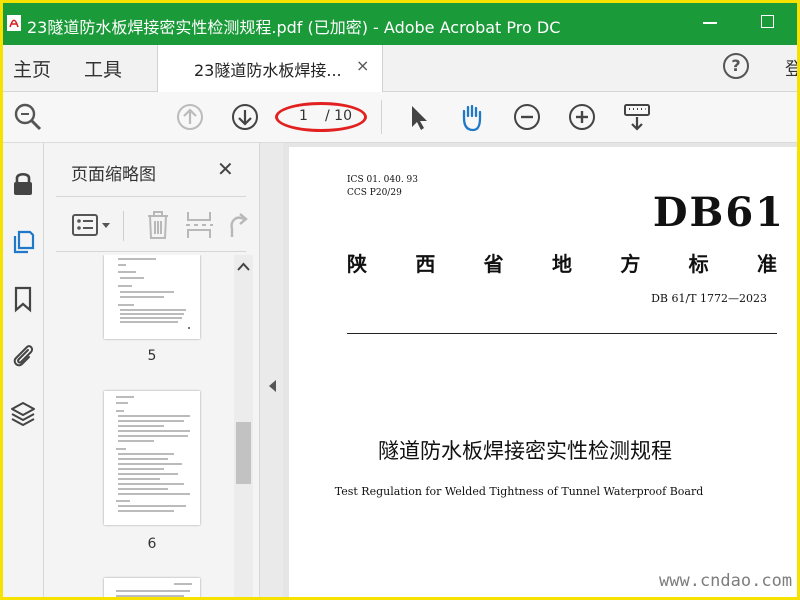 The width and height of the screenshot is (800, 600). What do you see at coordinates (382, 180) in the screenshot?
I see `ics-code: ICS 01. 040. 93` at bounding box center [382, 180].